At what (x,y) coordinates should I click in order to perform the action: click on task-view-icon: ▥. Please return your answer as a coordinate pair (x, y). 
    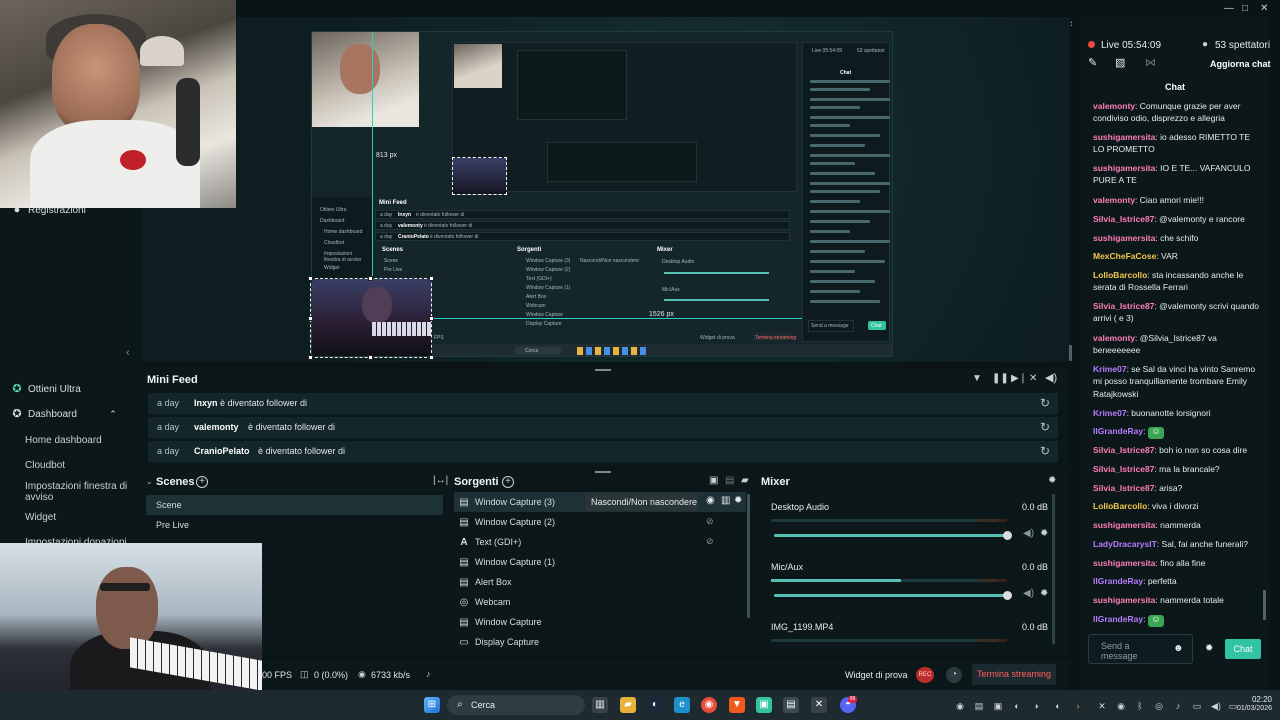
    Looking at the image, I should click on (600, 705).